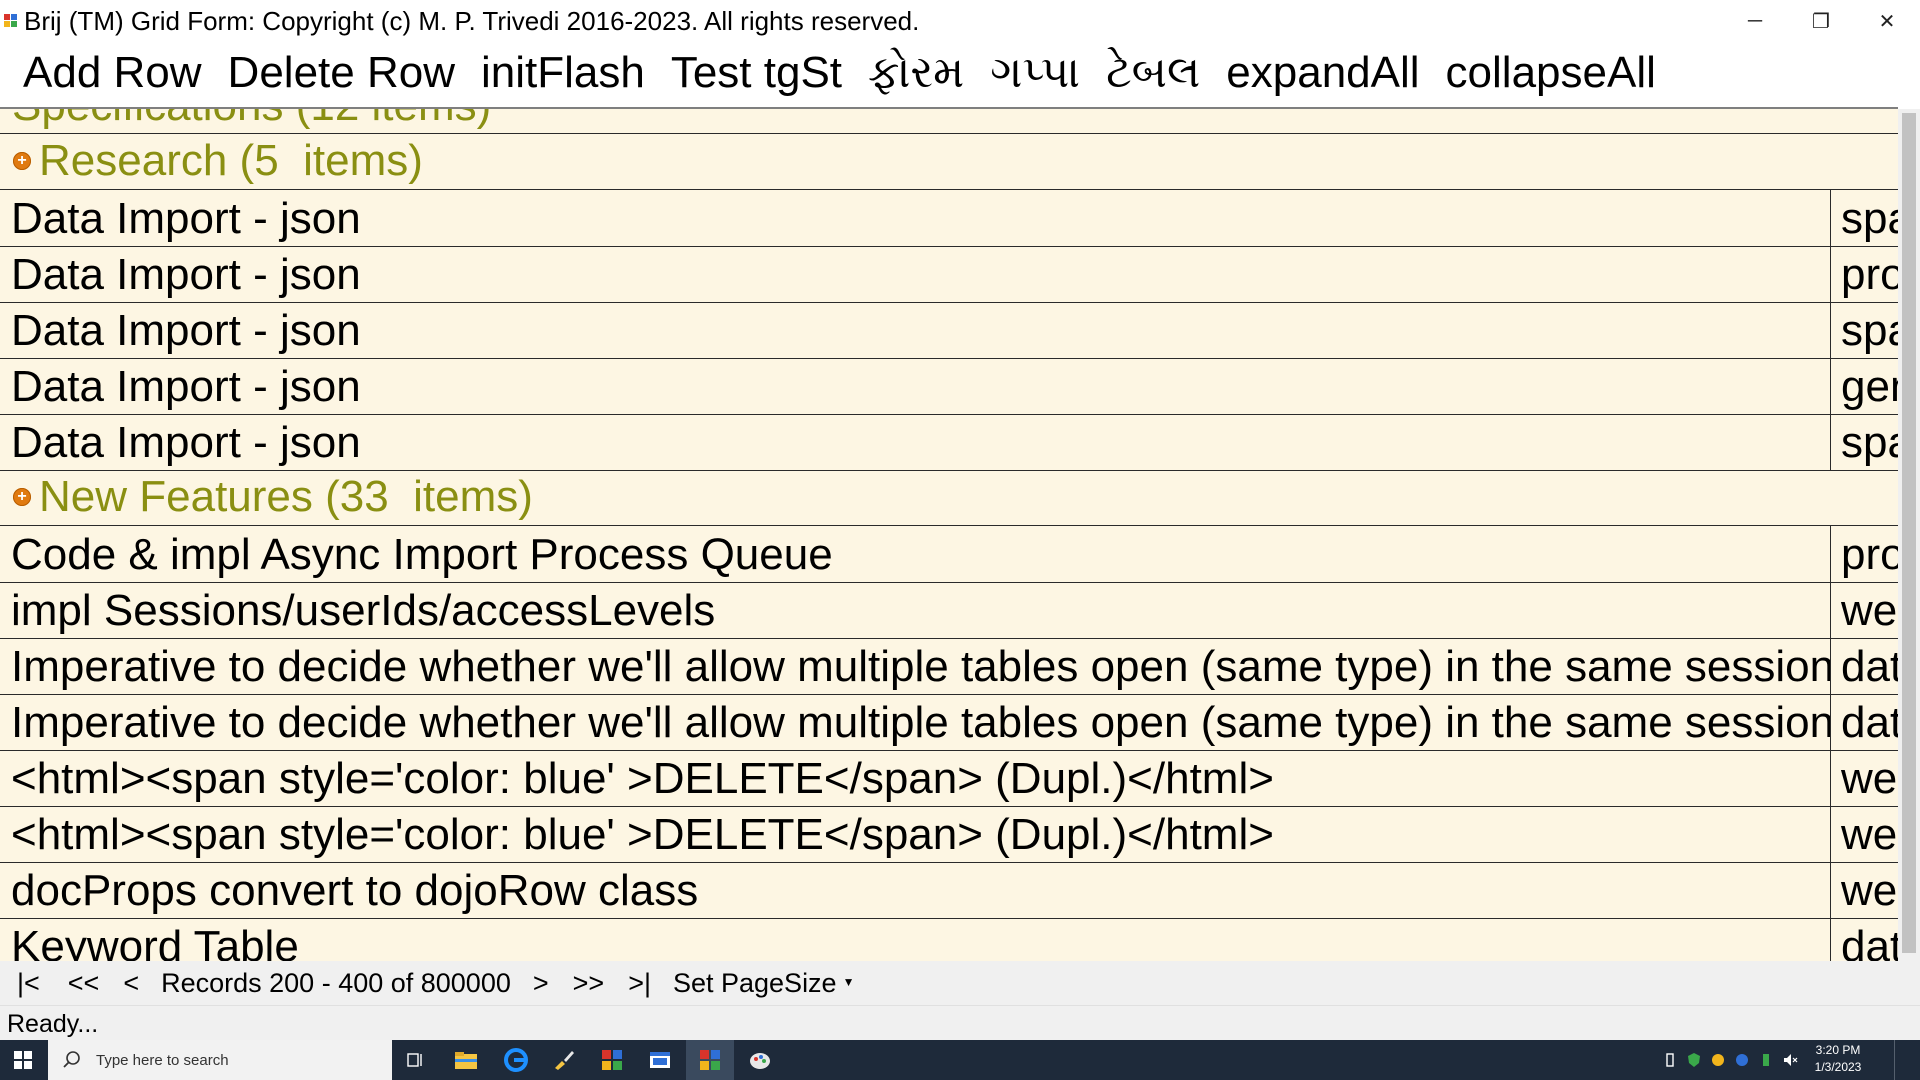  I want to click on vertical-scrollbar, so click(1909, 535).